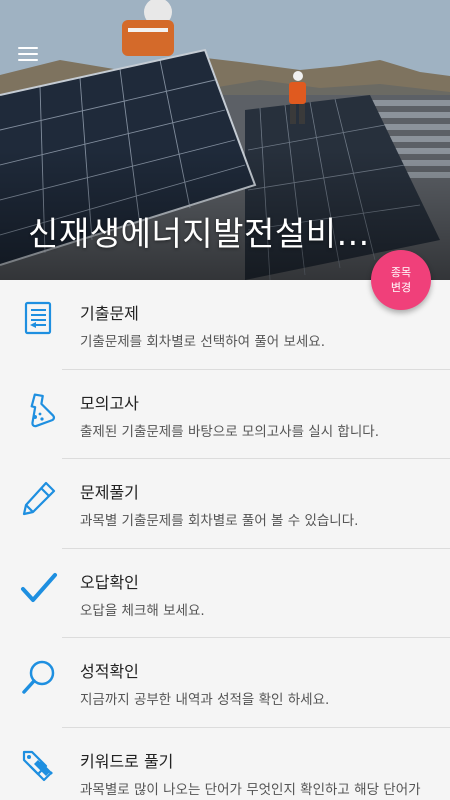  Describe the element at coordinates (39, 587) in the screenshot. I see `checkmark-icon` at that location.